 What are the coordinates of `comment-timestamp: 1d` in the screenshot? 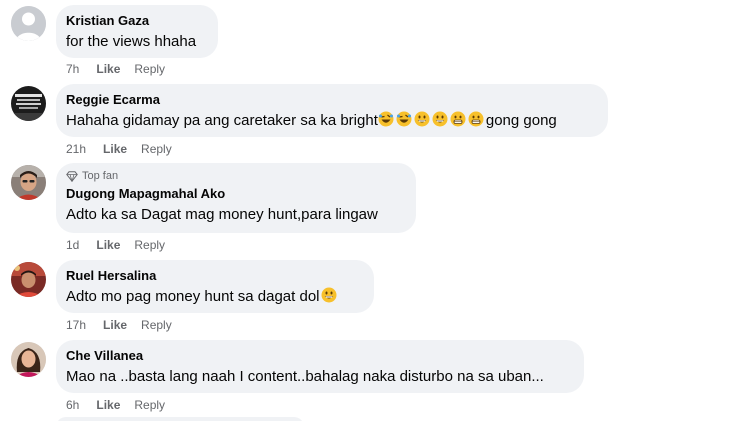 It's located at (72, 245).